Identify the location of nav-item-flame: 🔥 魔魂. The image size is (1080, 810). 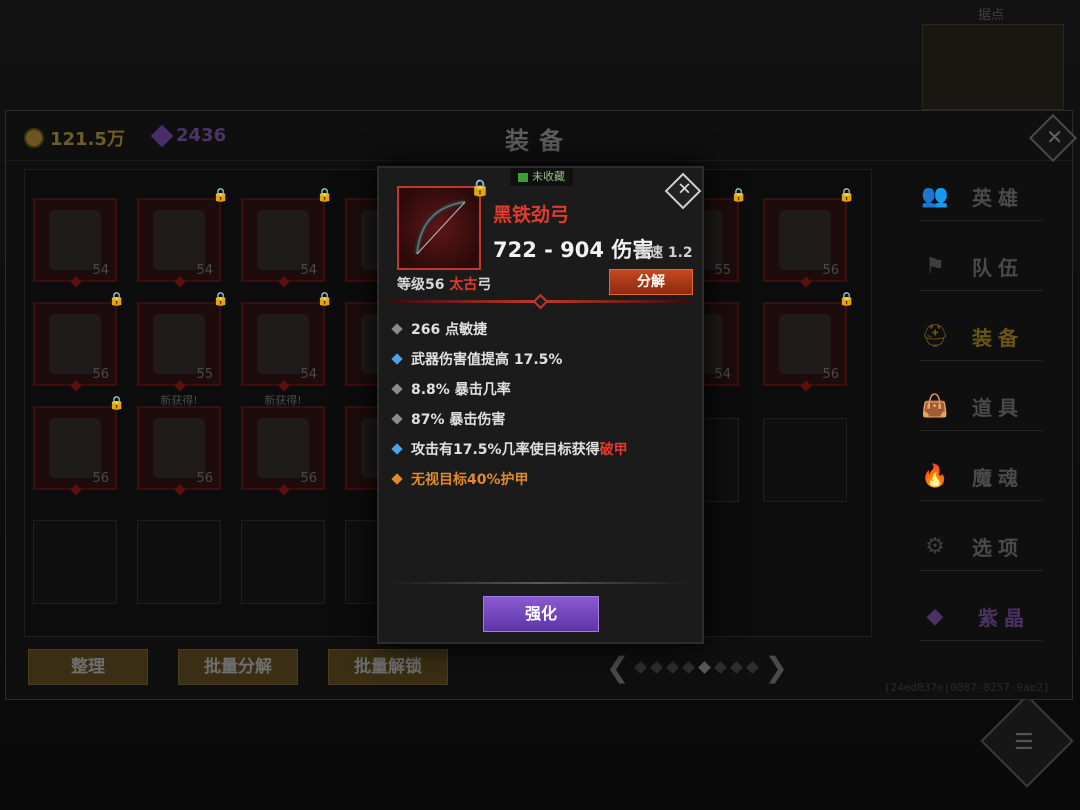
(981, 477).